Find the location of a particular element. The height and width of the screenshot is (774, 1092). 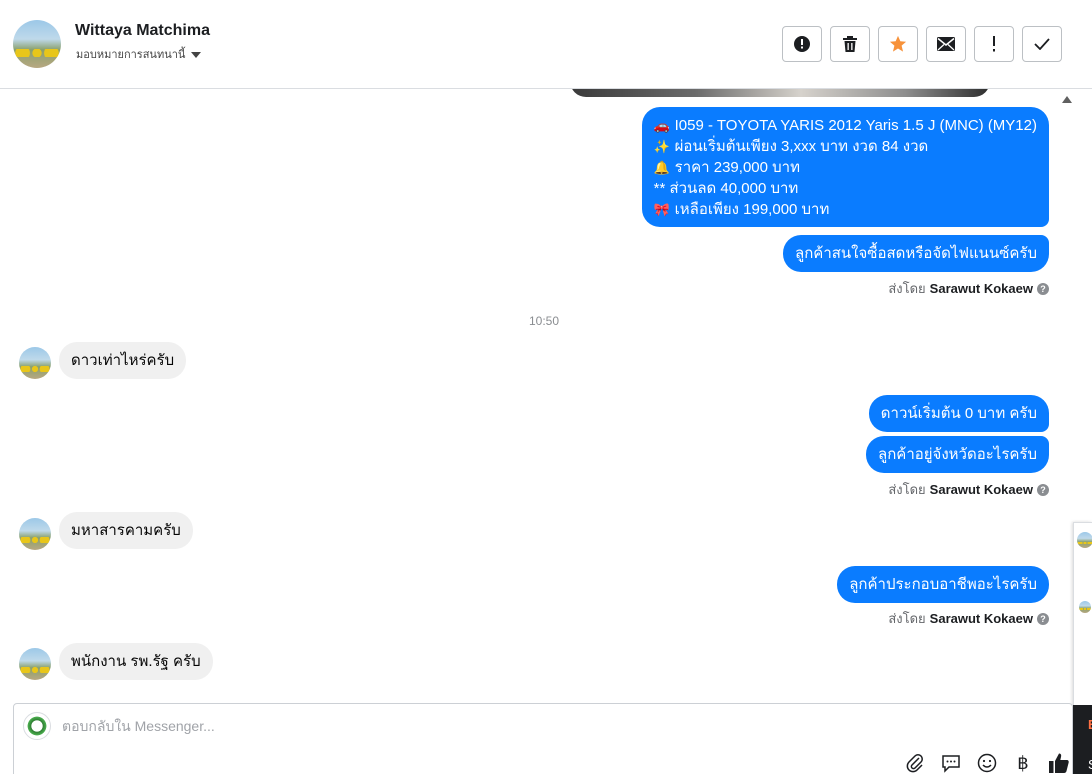

like-button is located at coordinates (1059, 763).